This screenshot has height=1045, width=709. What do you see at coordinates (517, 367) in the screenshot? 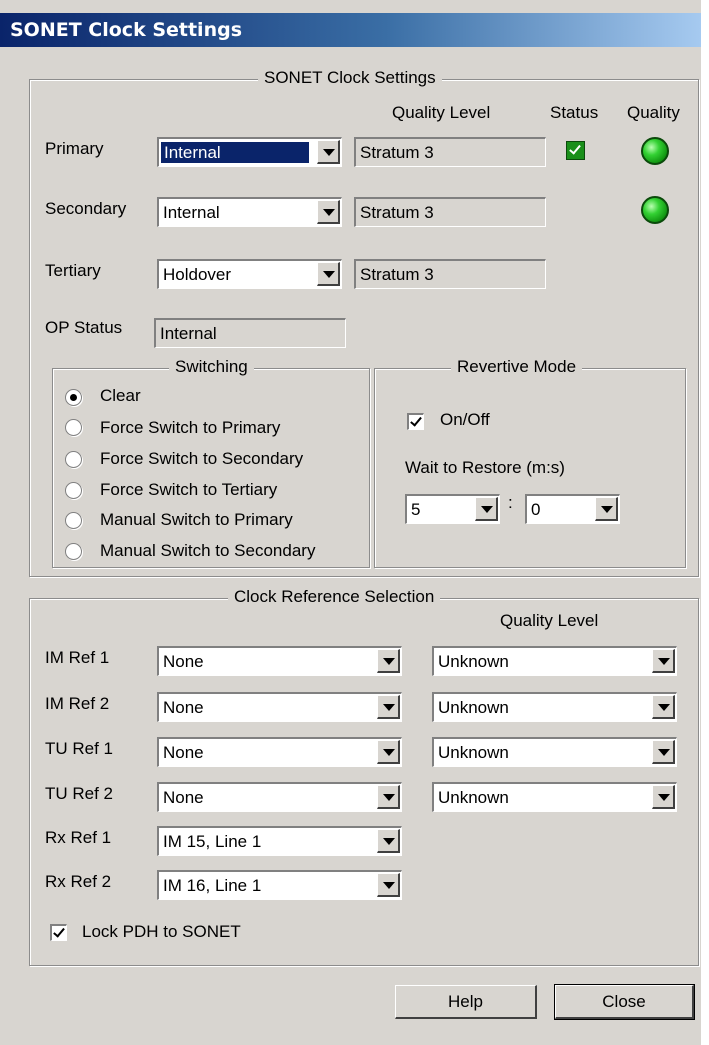
I see `revertive-mode-group-title: Revertive Mode` at bounding box center [517, 367].